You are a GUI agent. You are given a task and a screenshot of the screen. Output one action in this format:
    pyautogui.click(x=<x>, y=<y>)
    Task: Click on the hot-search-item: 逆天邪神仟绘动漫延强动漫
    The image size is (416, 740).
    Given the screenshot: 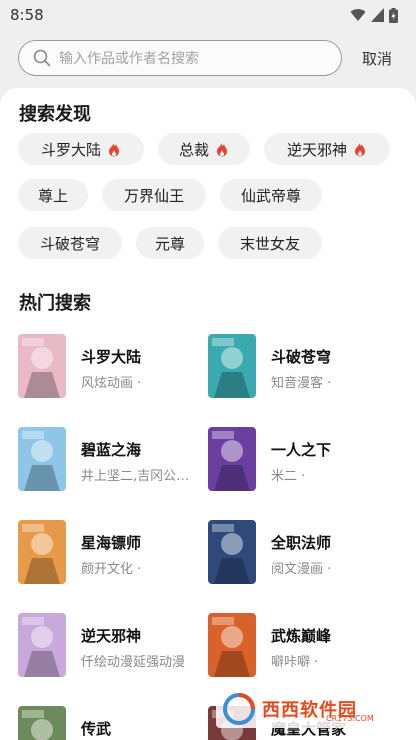 What is the action you would take?
    pyautogui.click(x=113, y=647)
    